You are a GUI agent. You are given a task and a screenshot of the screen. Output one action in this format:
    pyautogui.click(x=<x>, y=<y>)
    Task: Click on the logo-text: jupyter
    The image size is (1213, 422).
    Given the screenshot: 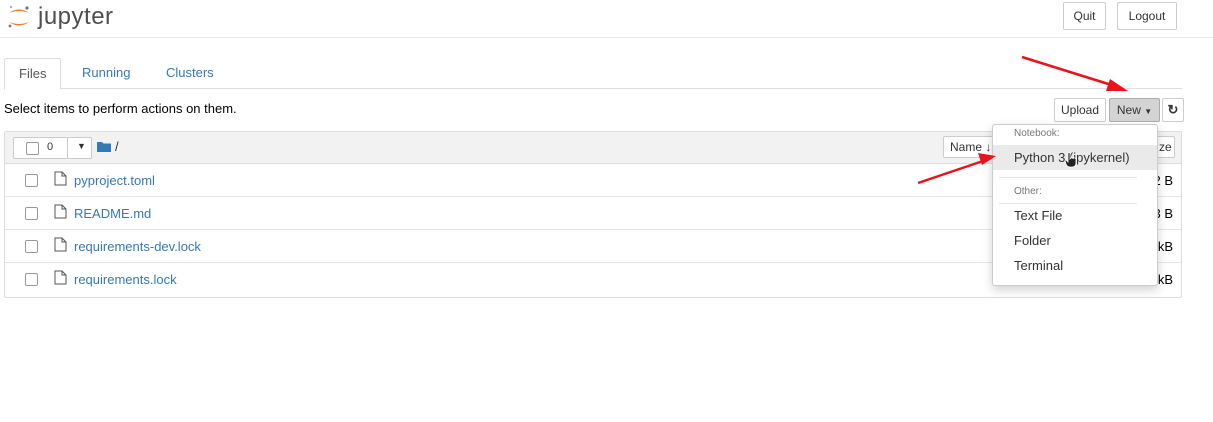 What is the action you would take?
    pyautogui.click(x=76, y=16)
    